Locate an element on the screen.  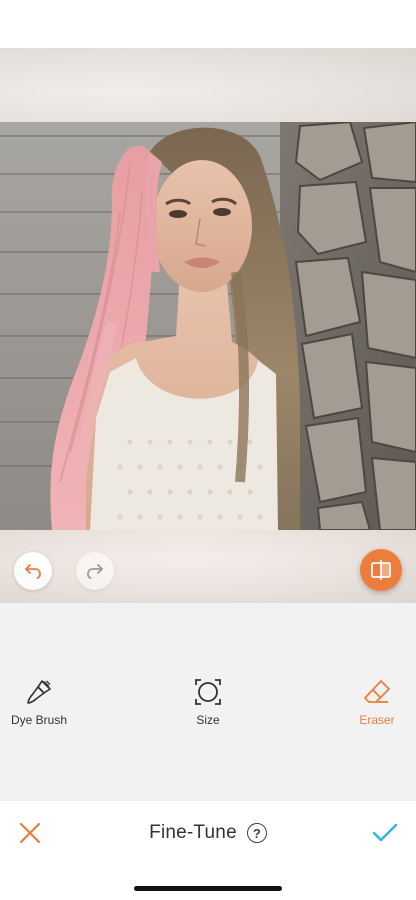
tool-dye-brush: Dye Brush is located at coordinates (44, 702).